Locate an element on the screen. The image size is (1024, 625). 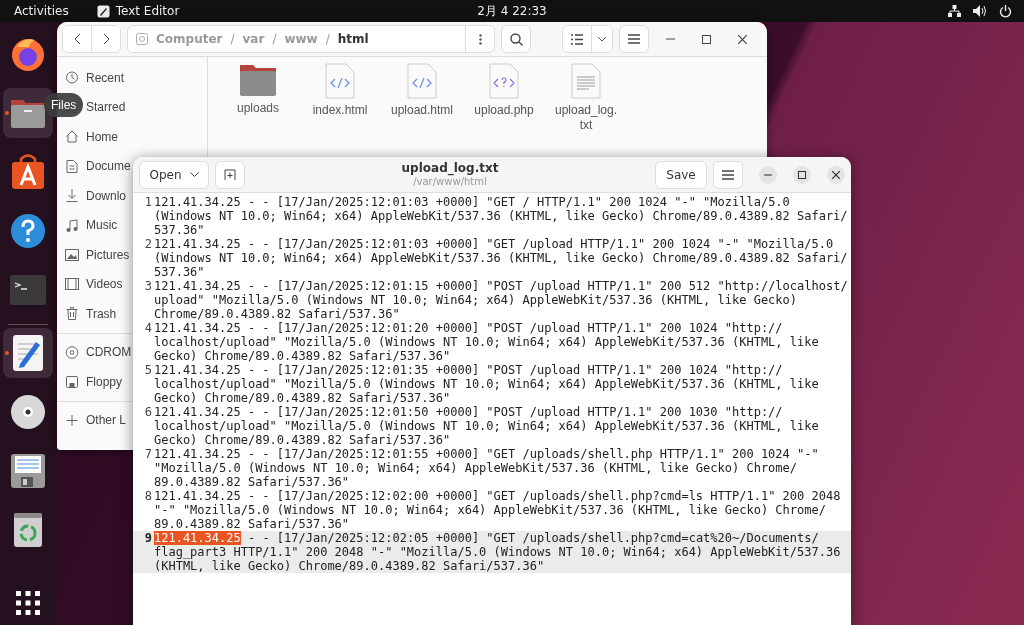
log-line: 121.41.34.25 - - [17/Jan/2025:12:01:15 +0000] "POST /upload HTTP/1.1" 200 512 "http://localhost/upload" "Mozilla/5.0 (Windows NT 10.0; Win64; x64) AppleWebKit/537.36 (KHTML, like Gecko) Chrome/89.0.4389.82 Safari/537.36" is located at coordinates (501, 300).